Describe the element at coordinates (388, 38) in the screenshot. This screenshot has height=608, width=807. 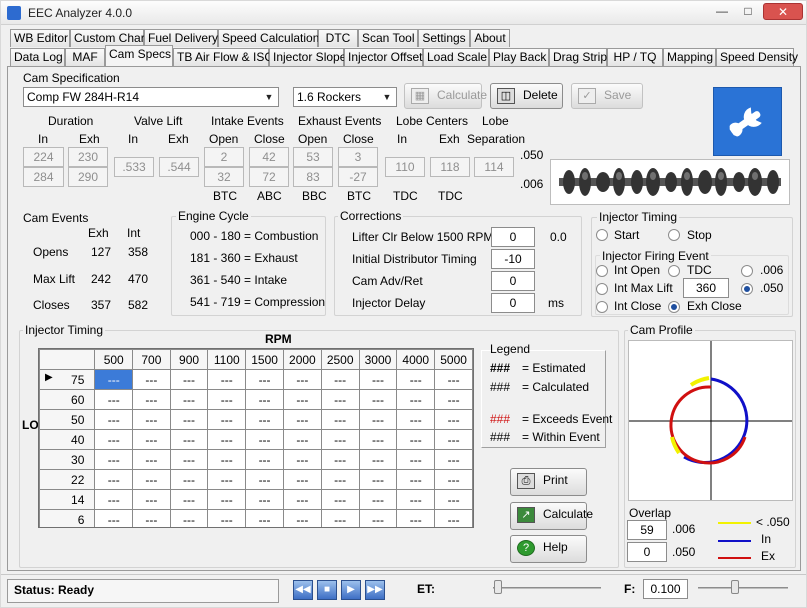
I see `tab-scan-tool: Scan Tool` at that location.